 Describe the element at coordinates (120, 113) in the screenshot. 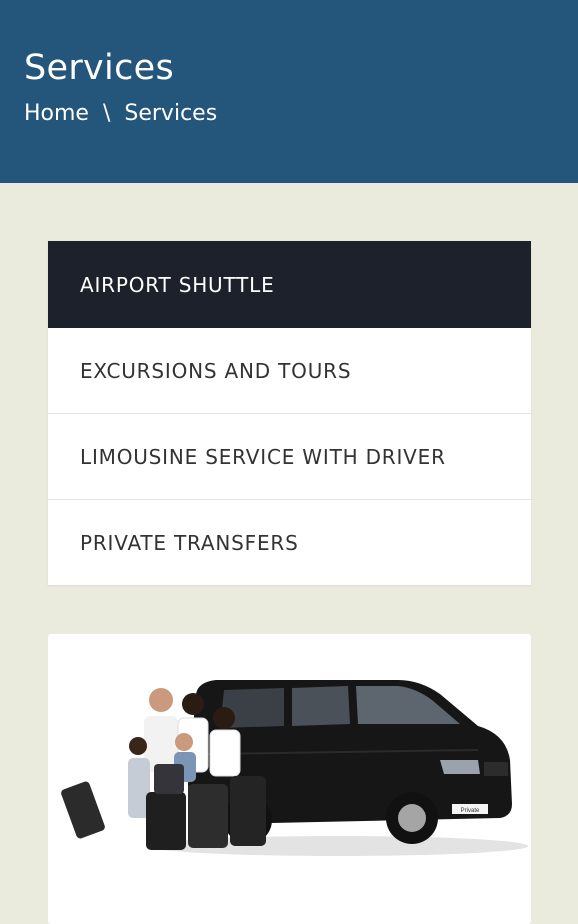

I see `breadcrumb: Home \ Services` at that location.